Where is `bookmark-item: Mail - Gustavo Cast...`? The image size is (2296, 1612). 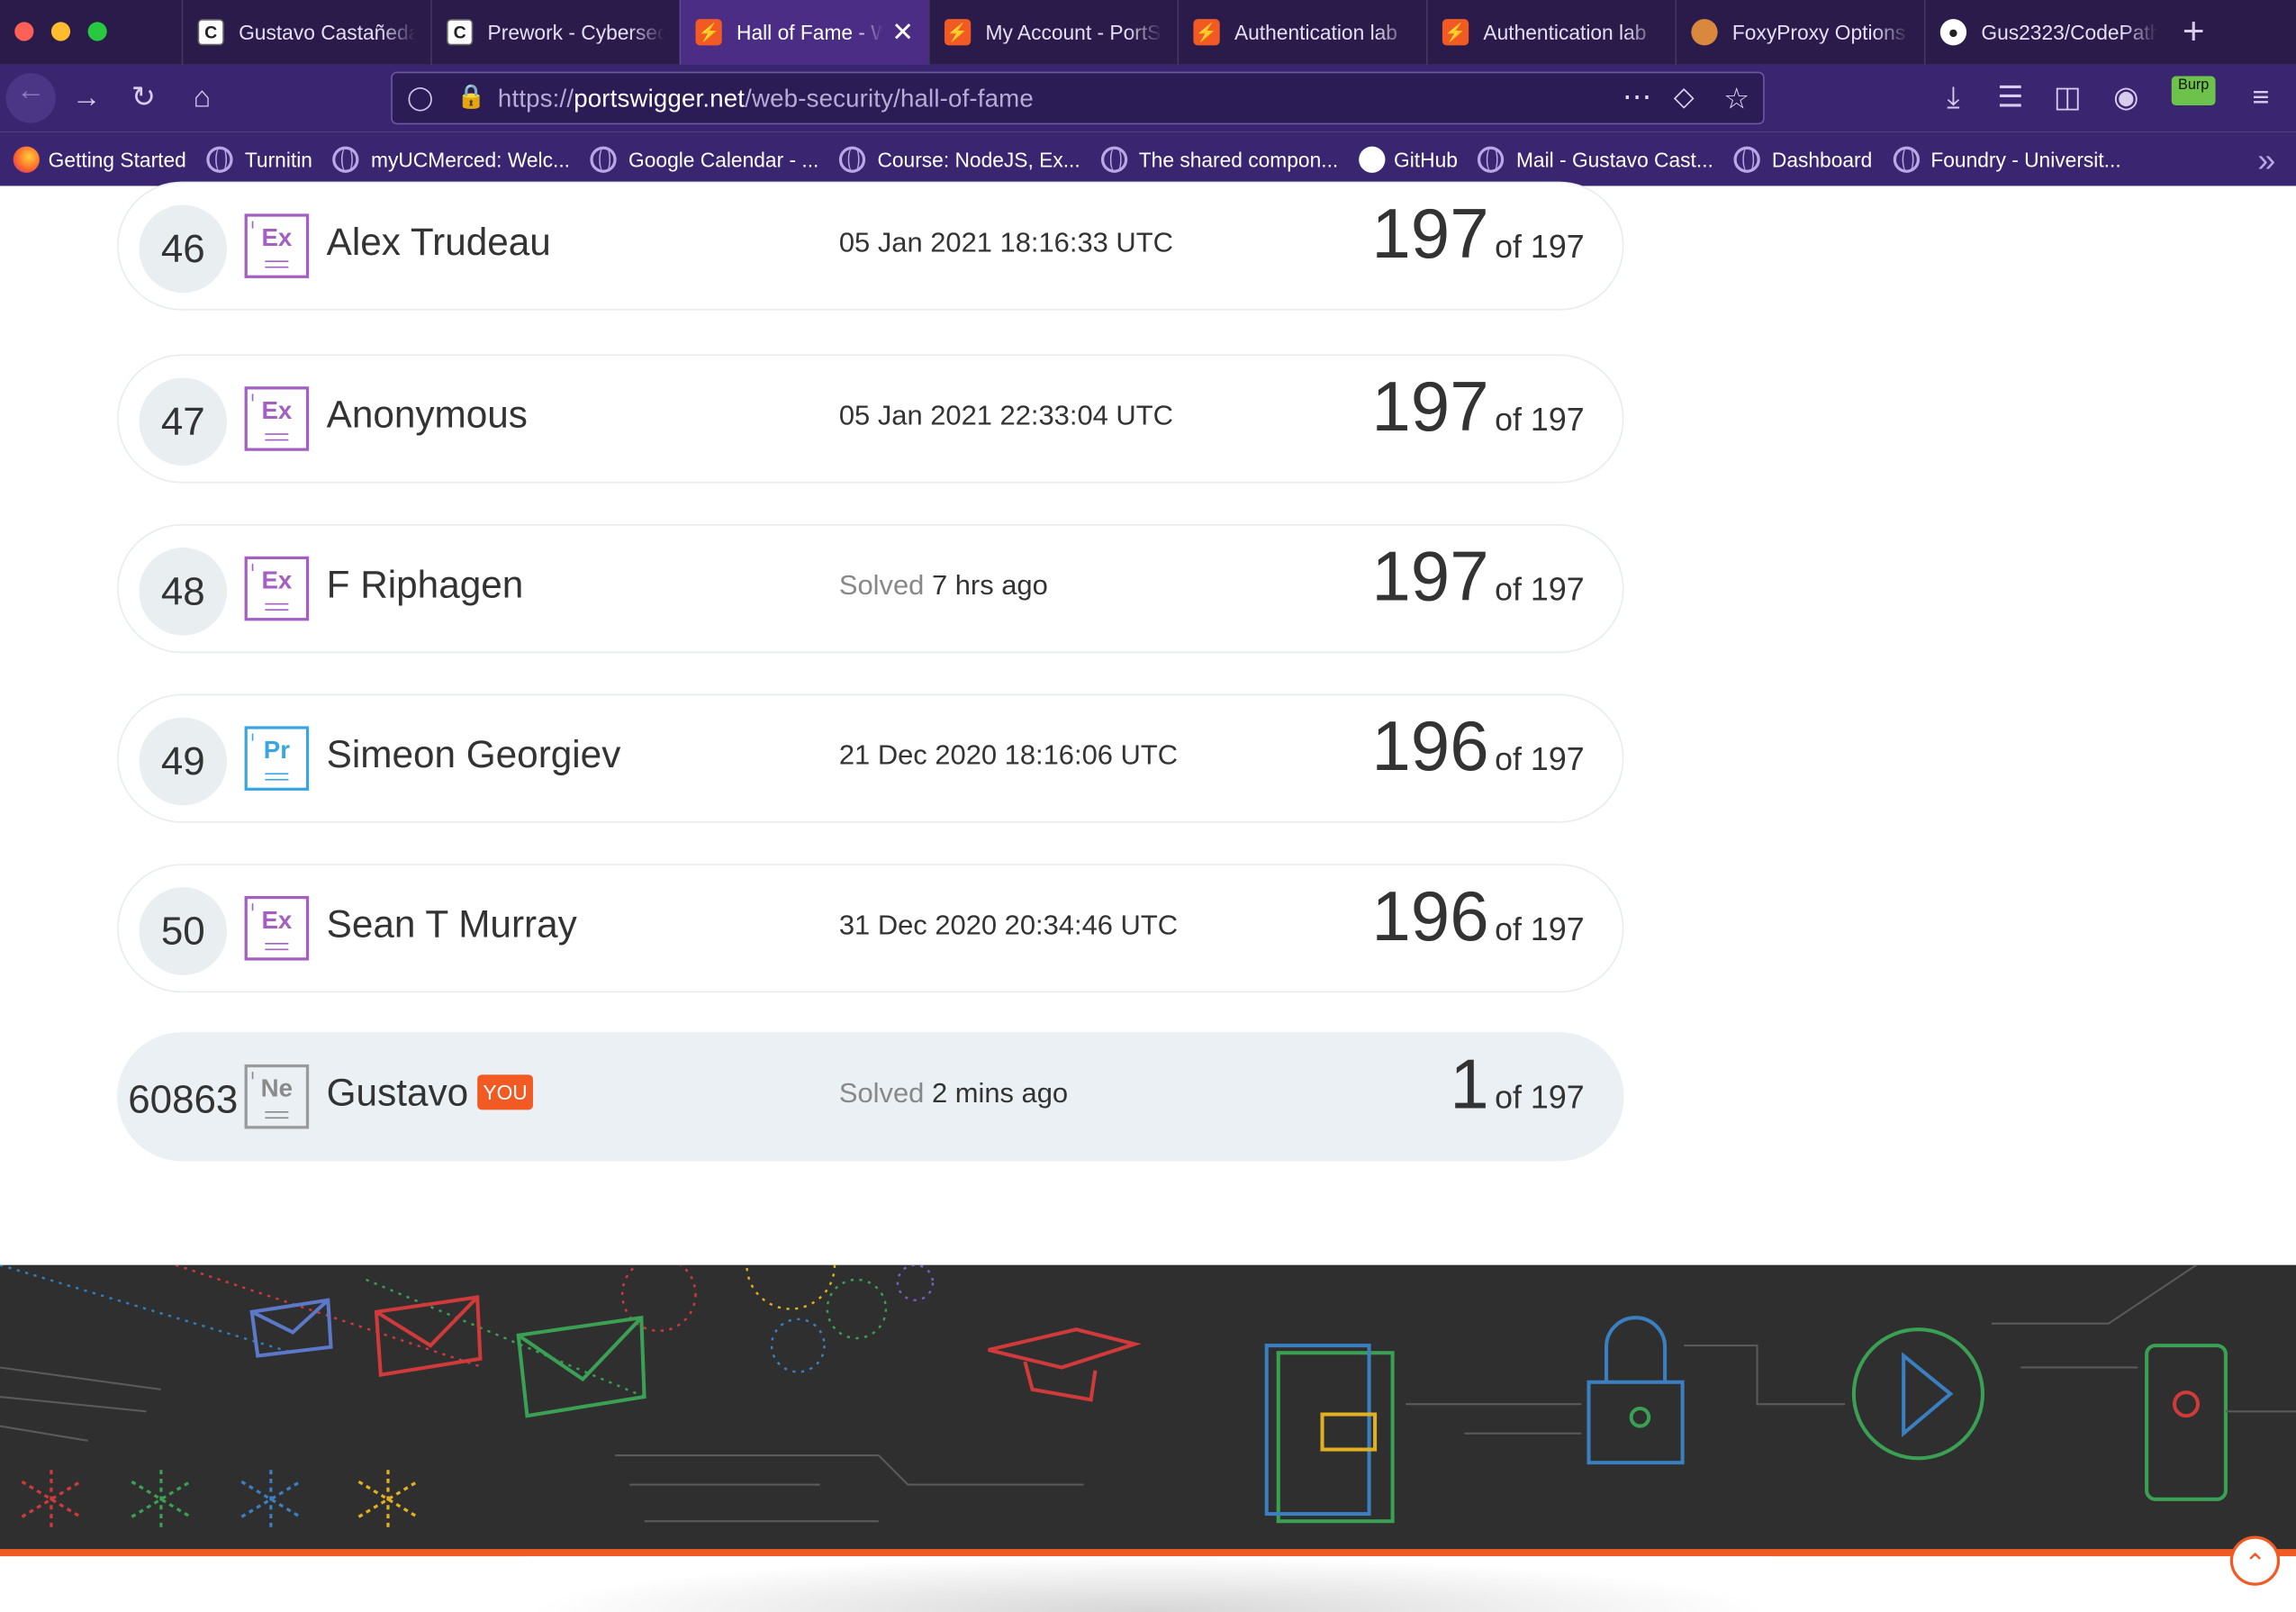 bookmark-item: Mail - Gustavo Cast... is located at coordinates (1595, 159).